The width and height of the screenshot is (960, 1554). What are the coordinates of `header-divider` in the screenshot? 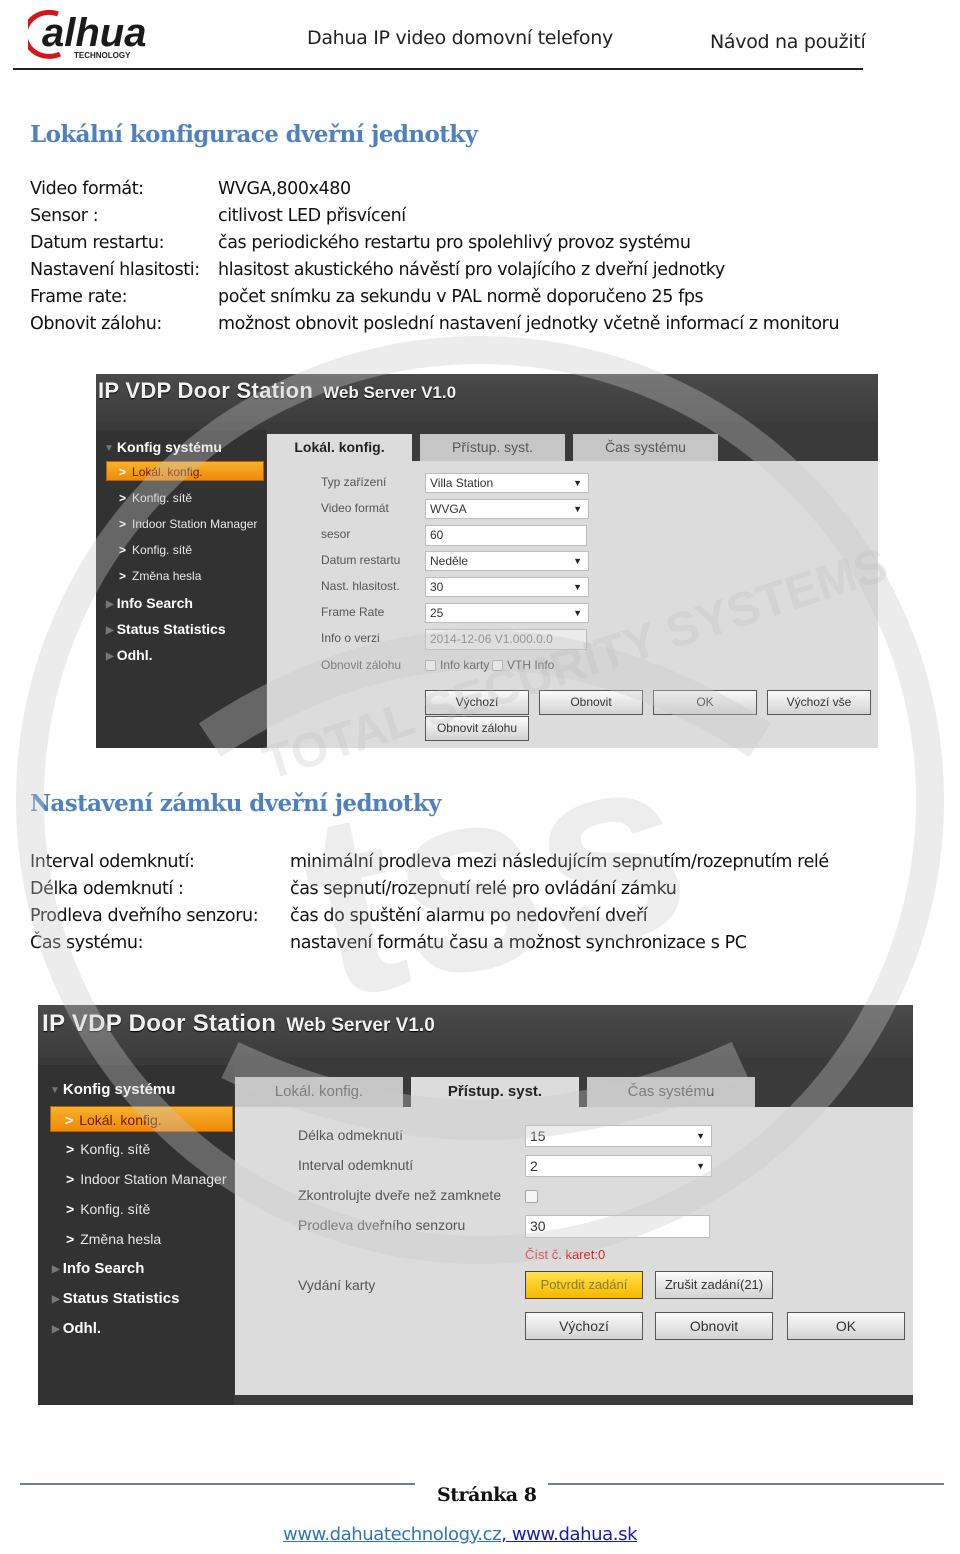 It's located at (438, 69).